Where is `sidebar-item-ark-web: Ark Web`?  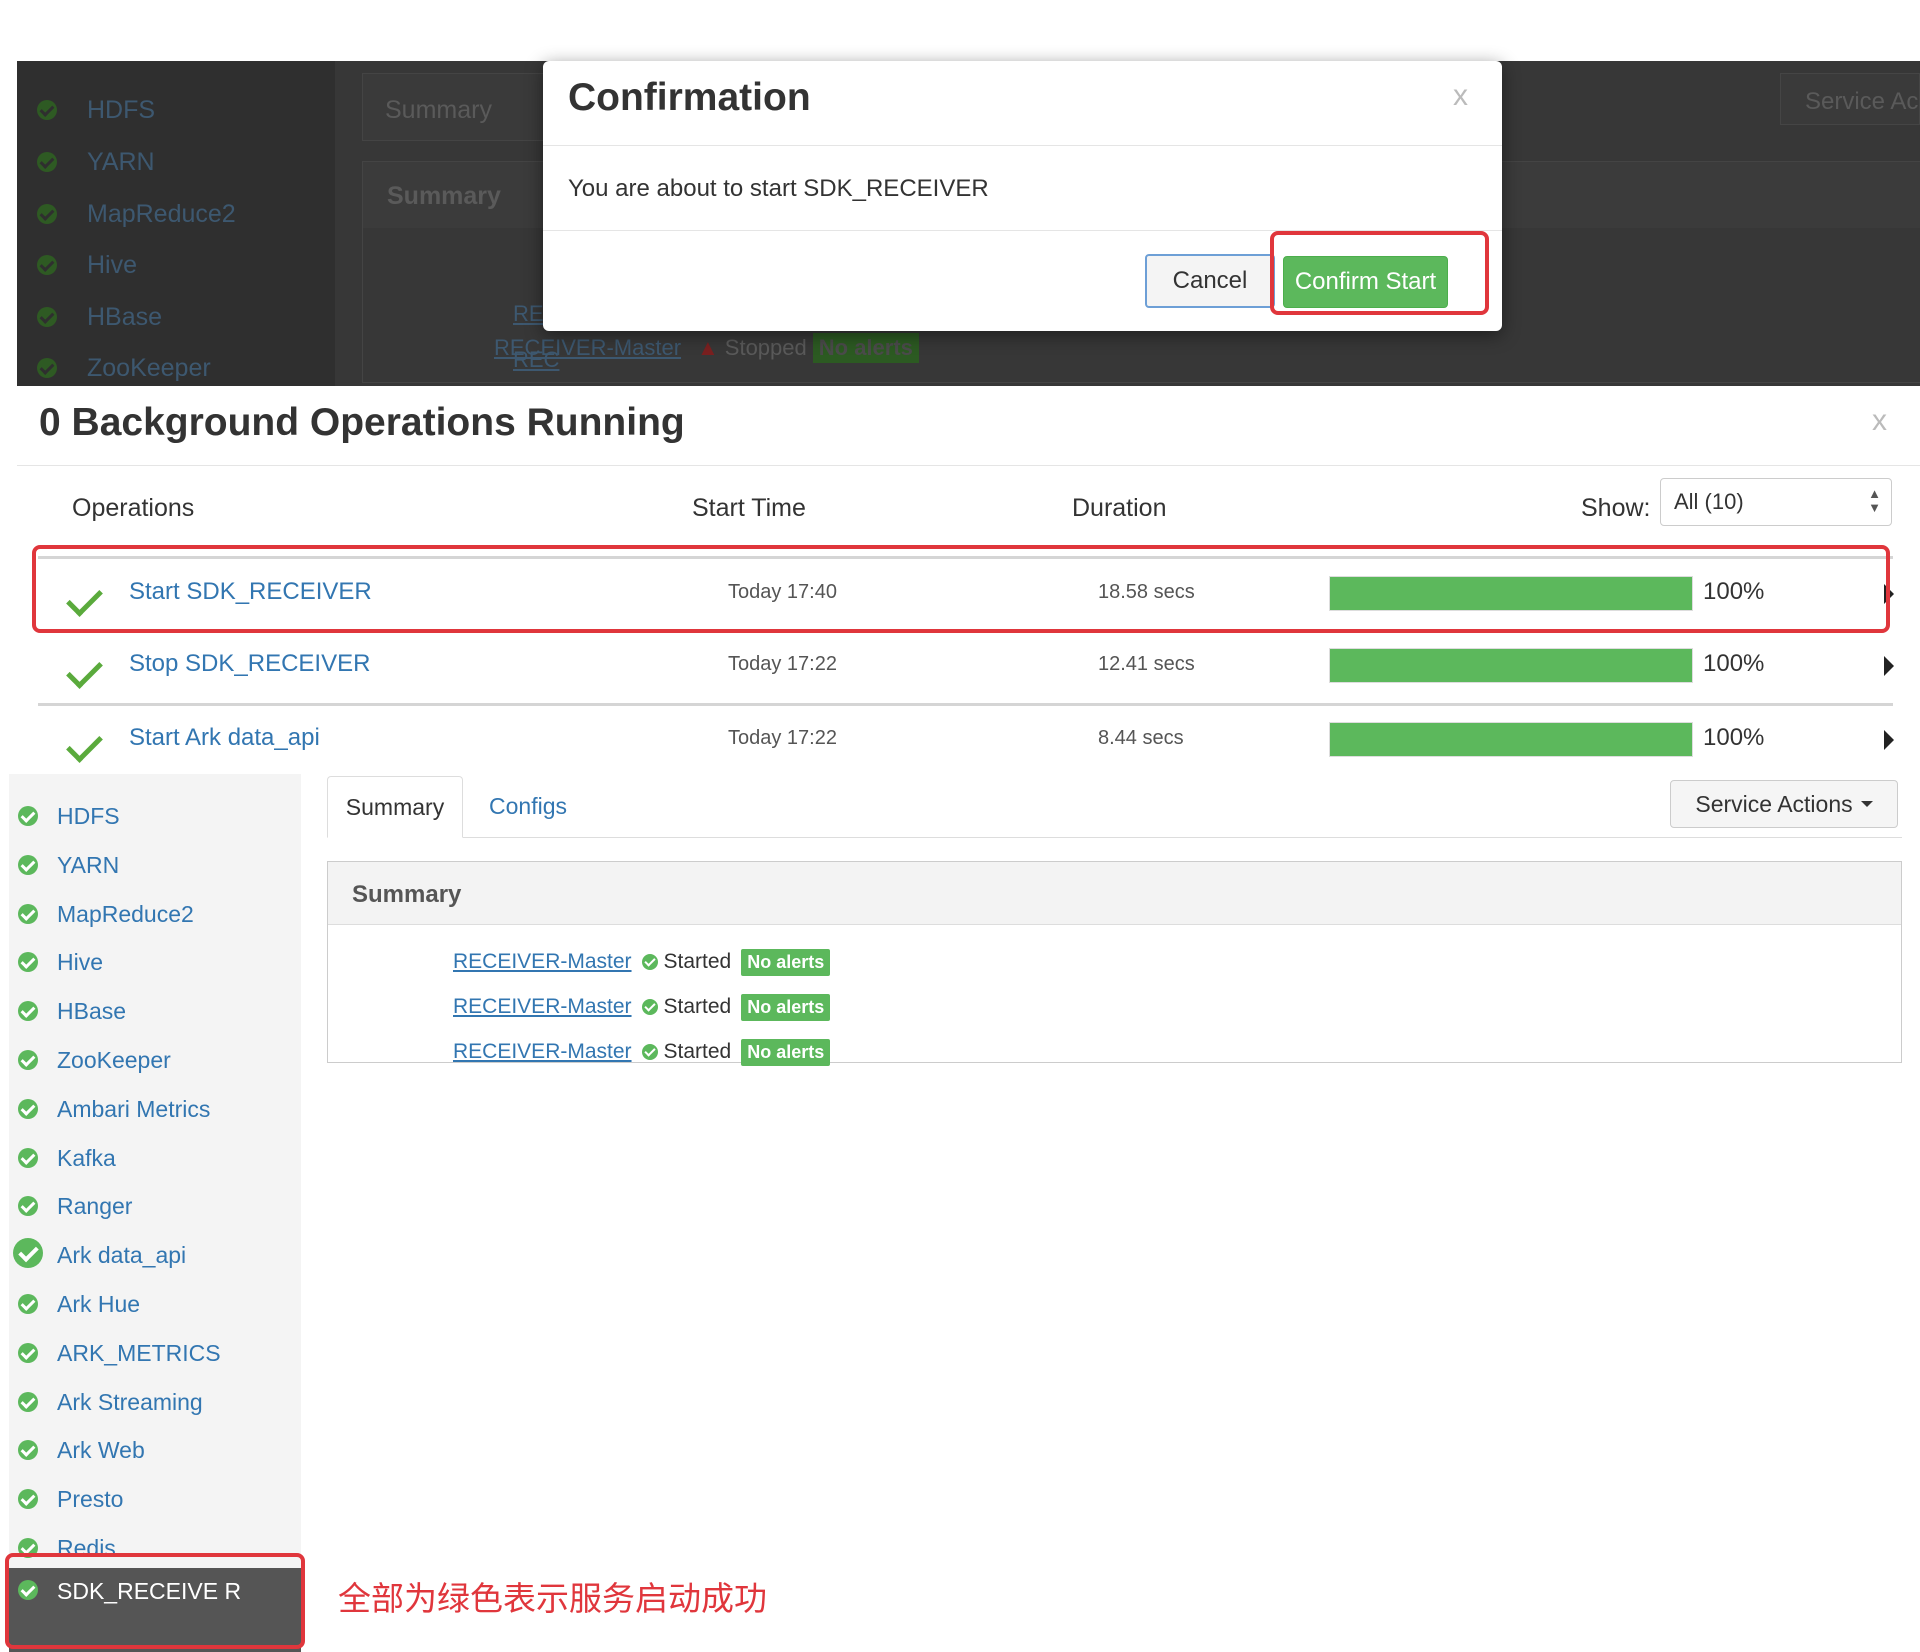 sidebar-item-ark-web: Ark Web is located at coordinates (155, 1452).